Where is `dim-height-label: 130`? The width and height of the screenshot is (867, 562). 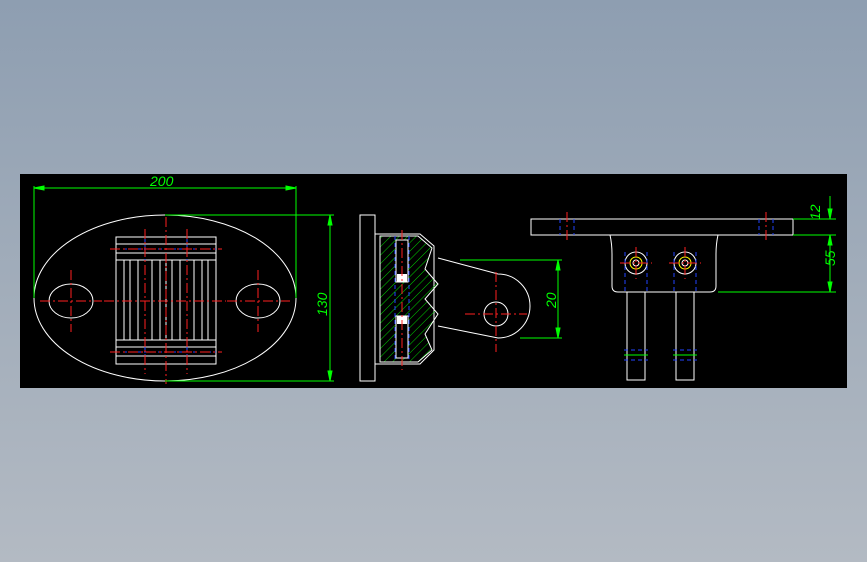 dim-height-label: 130 is located at coordinates (322, 304).